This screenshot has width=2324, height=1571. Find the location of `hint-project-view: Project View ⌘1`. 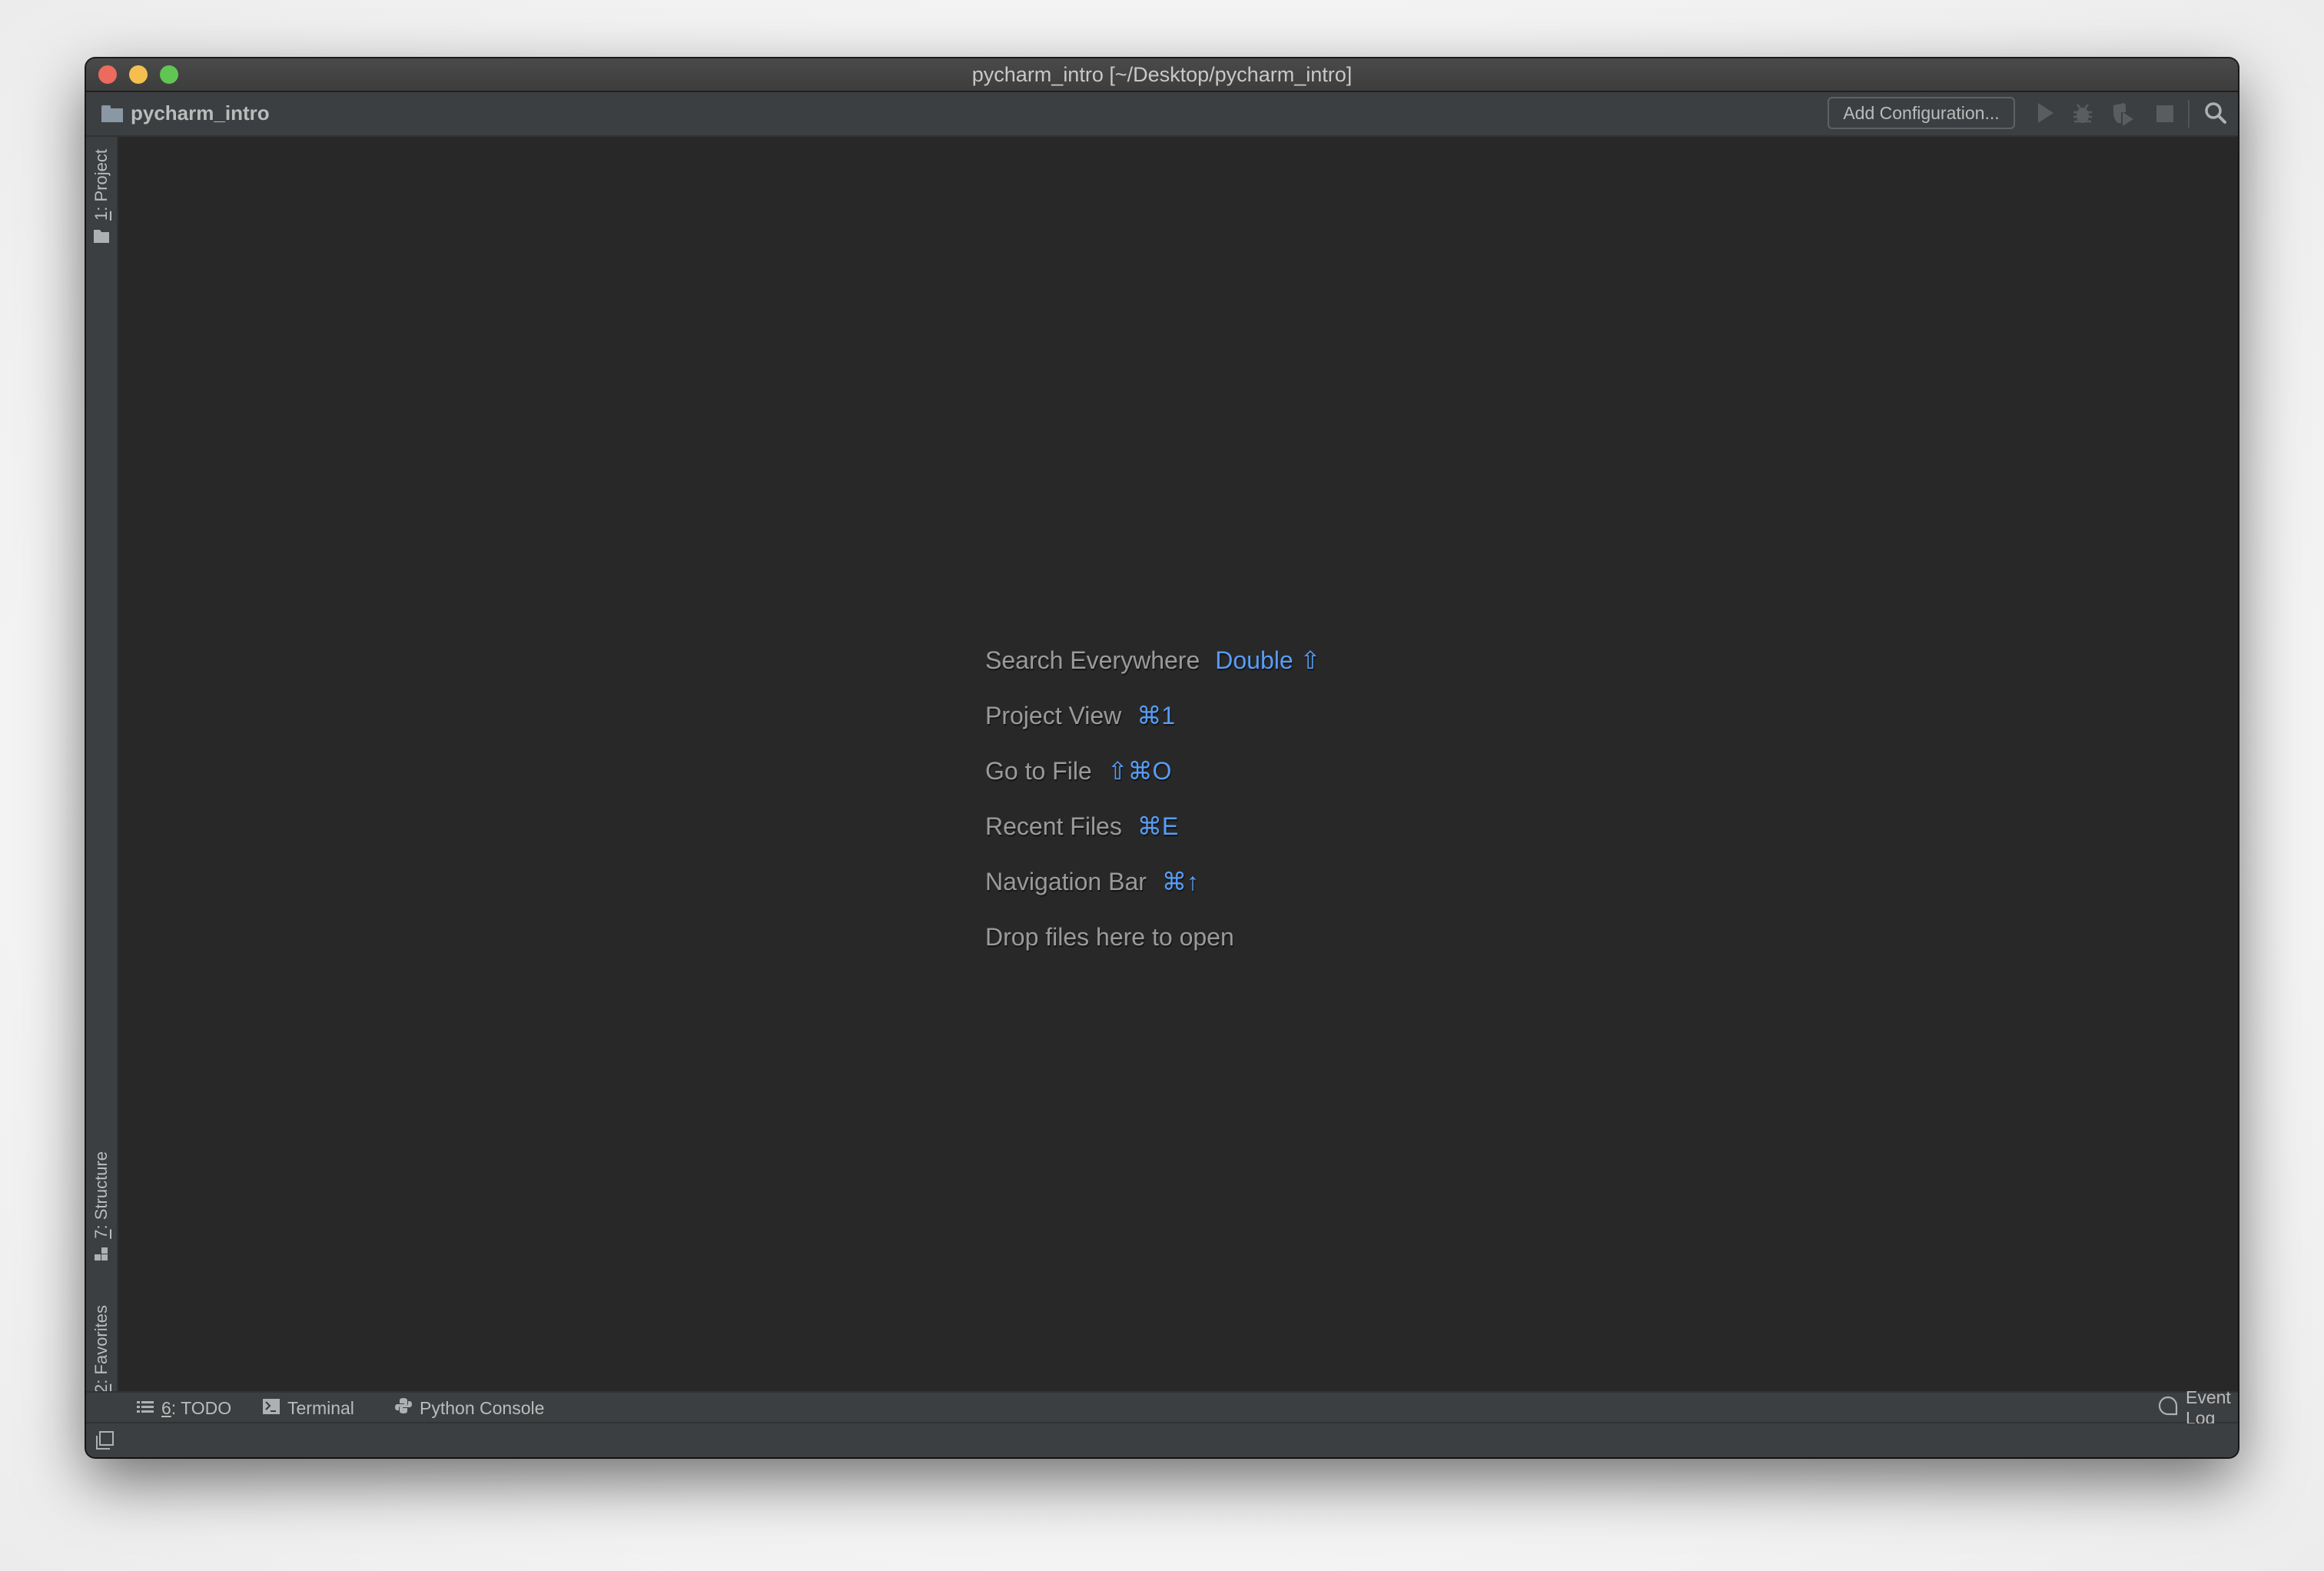

hint-project-view: Project View ⌘1 is located at coordinates (1080, 716).